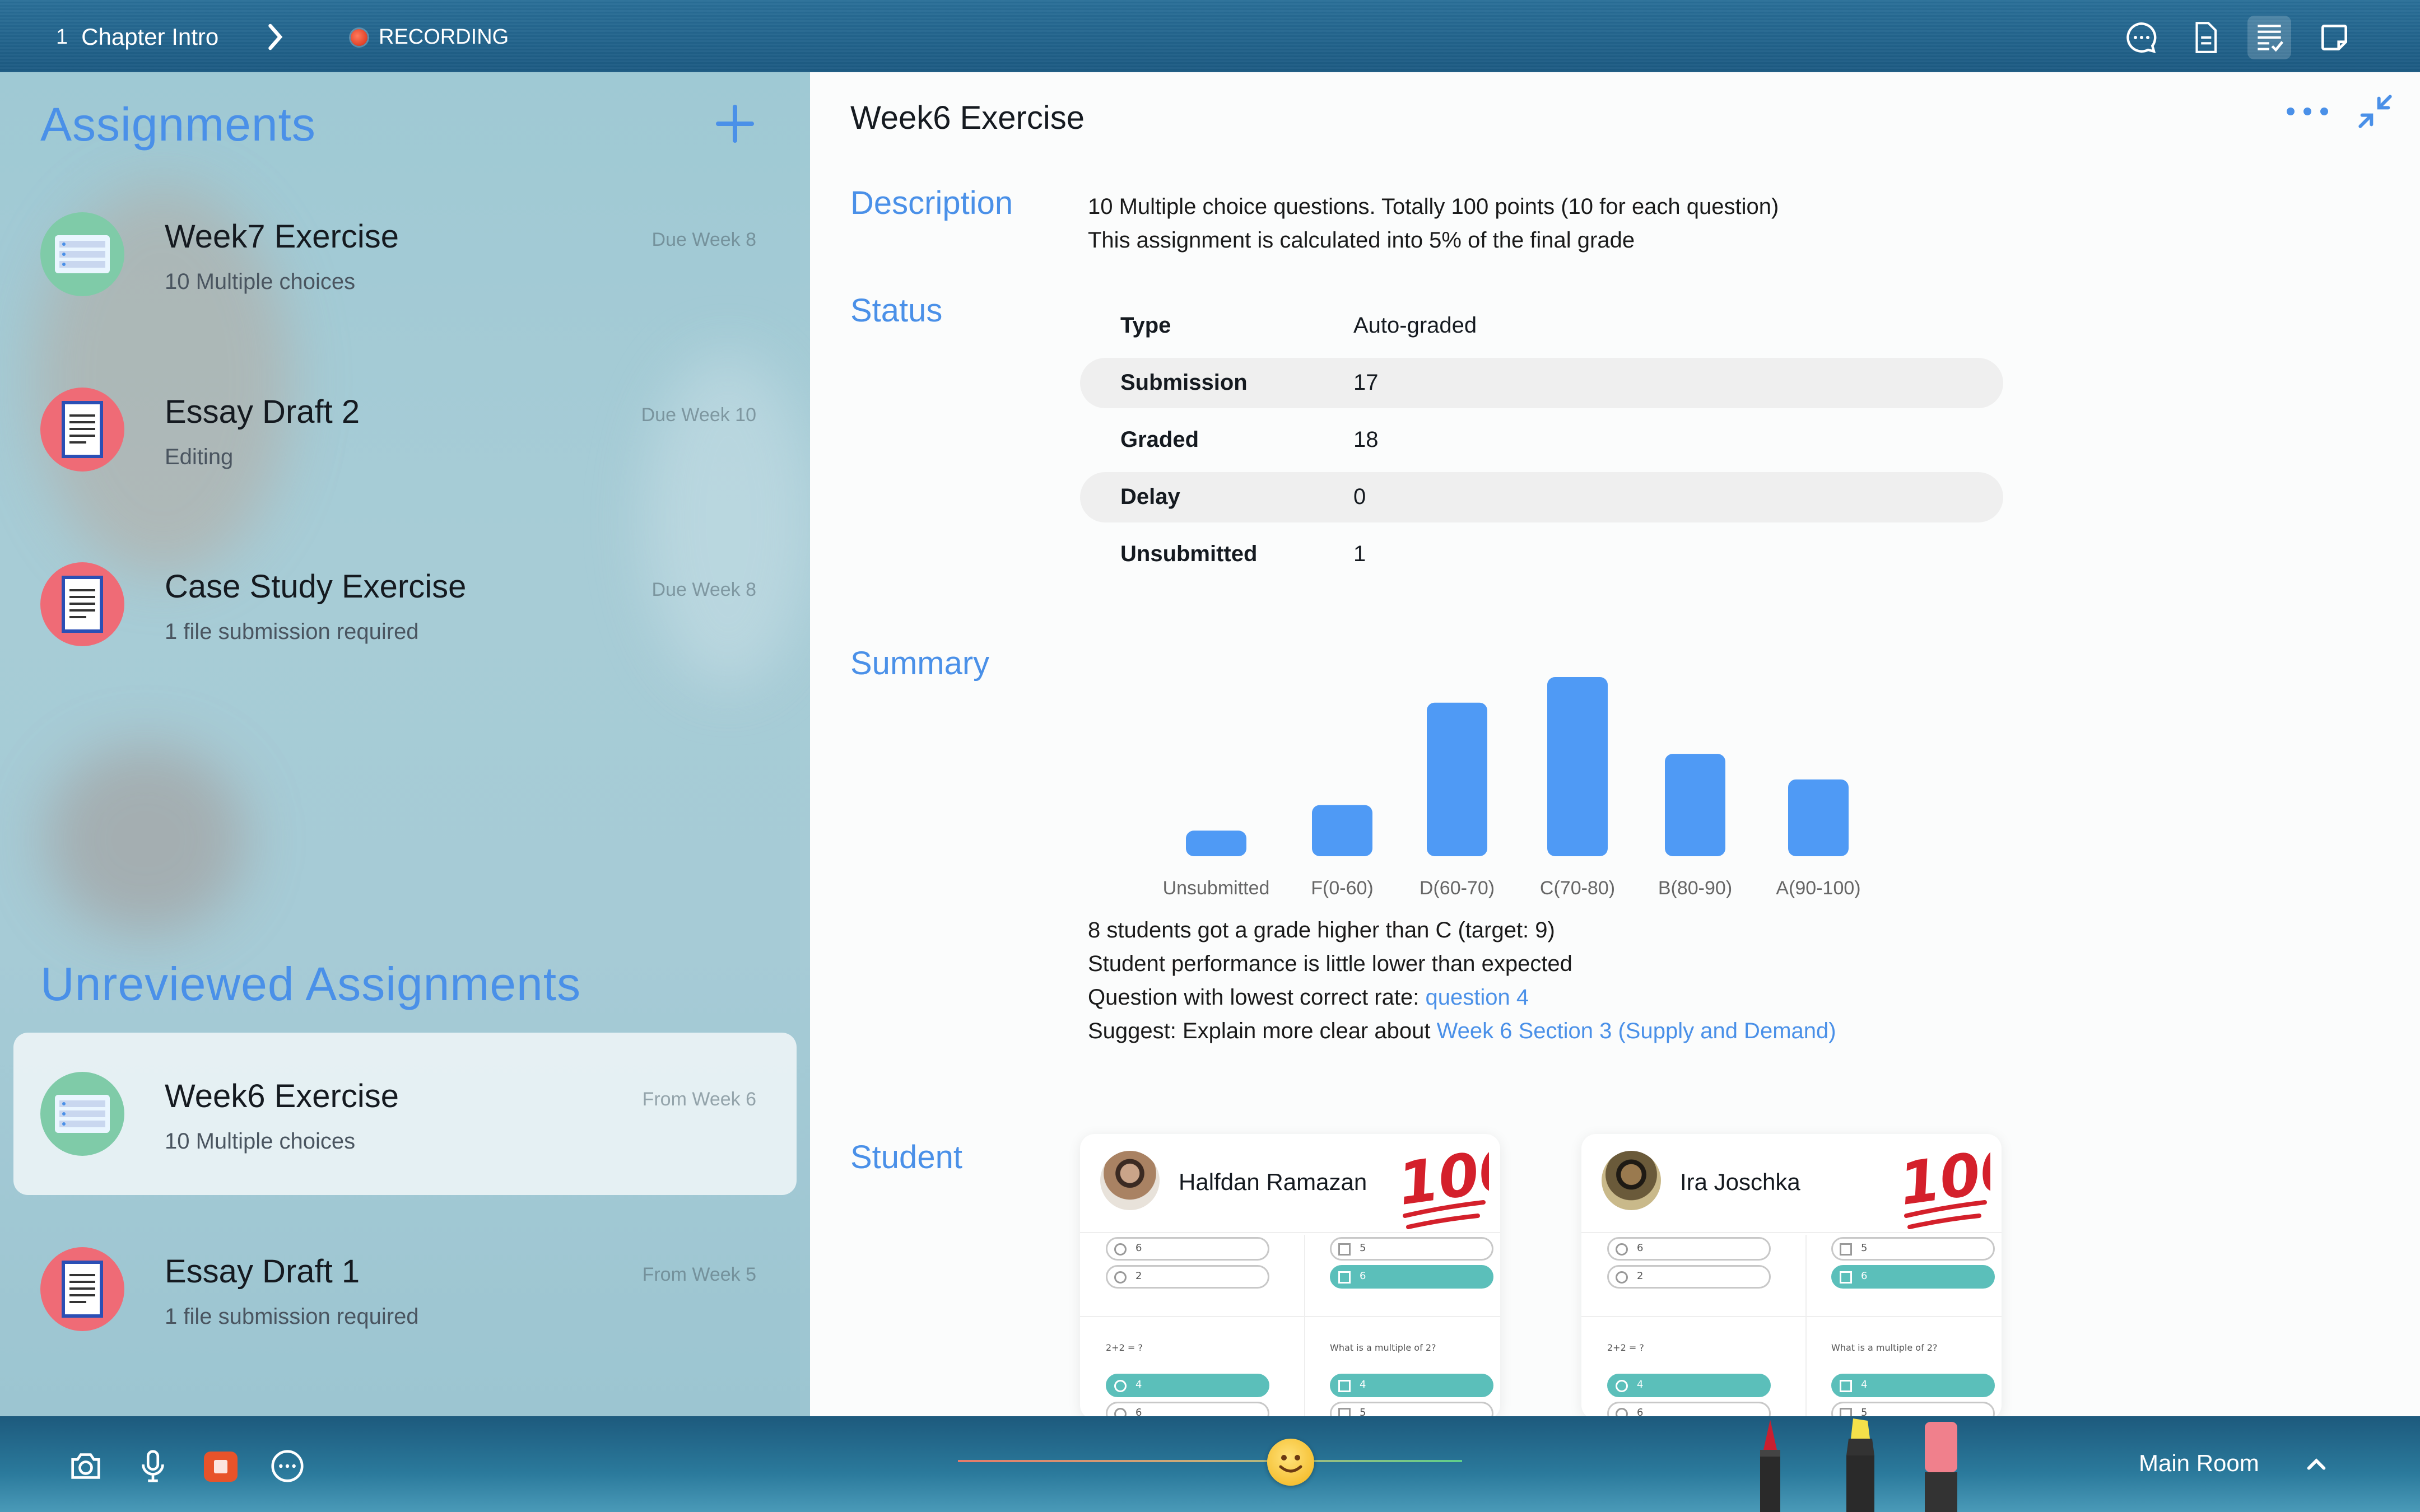 The height and width of the screenshot is (1512, 2420). I want to click on quiz-option: 2, so click(1689, 1277).